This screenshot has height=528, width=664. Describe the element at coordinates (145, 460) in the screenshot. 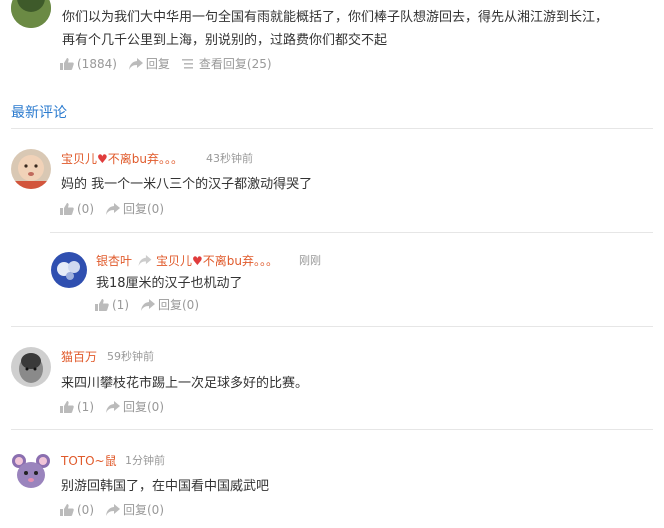

I see `timestamp-comment-3: 1分钟前` at that location.